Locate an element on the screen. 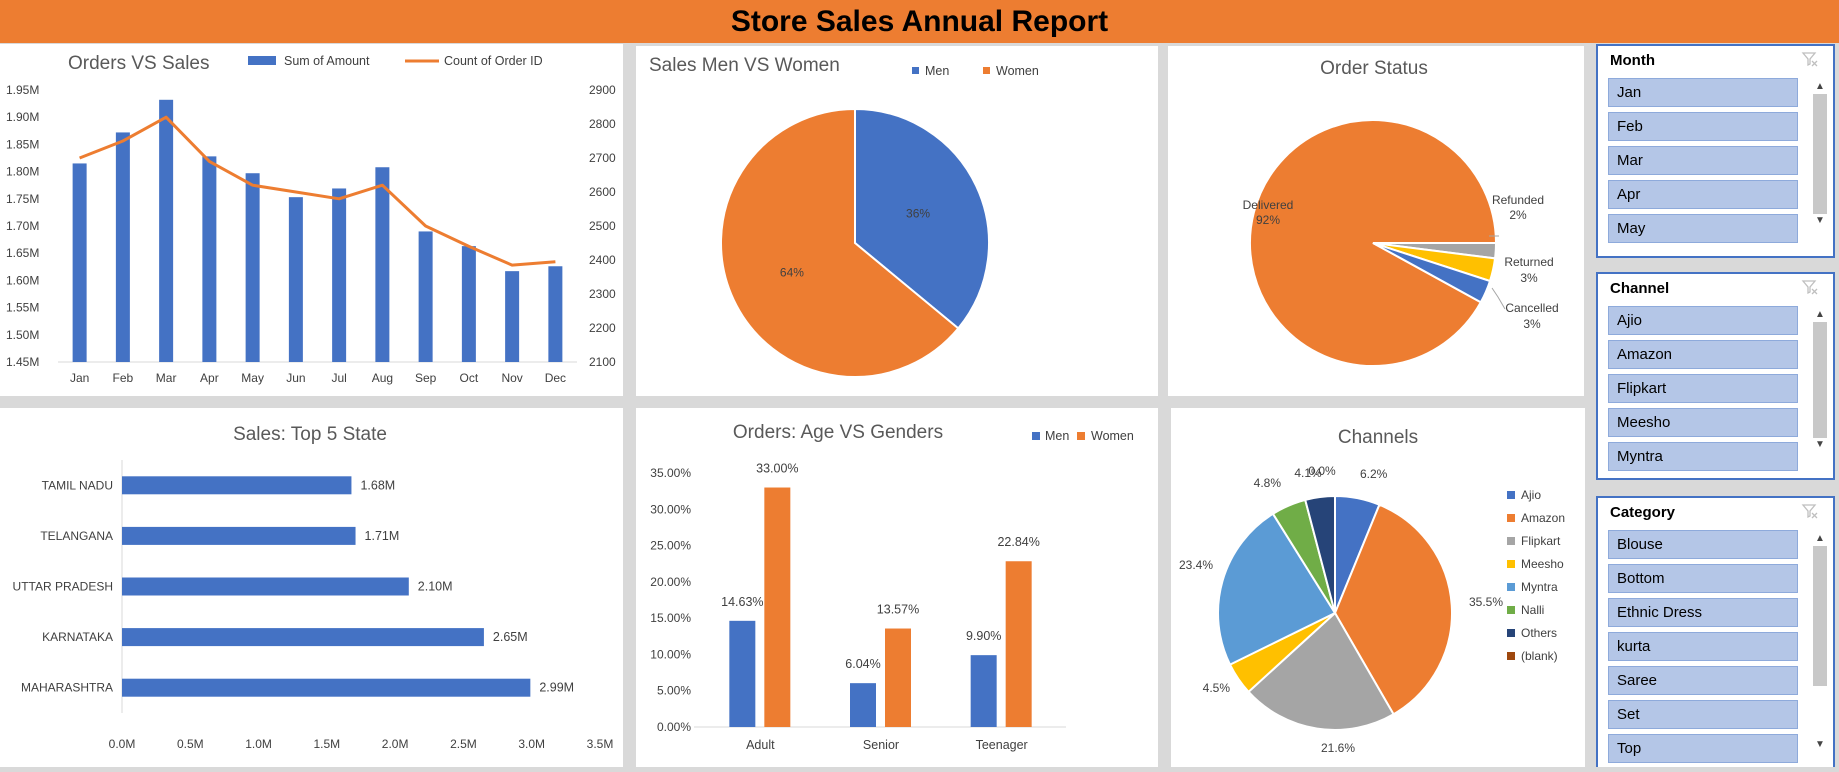 This screenshot has height=772, width=1839. y-tick-label: 1.75M is located at coordinates (22, 199).